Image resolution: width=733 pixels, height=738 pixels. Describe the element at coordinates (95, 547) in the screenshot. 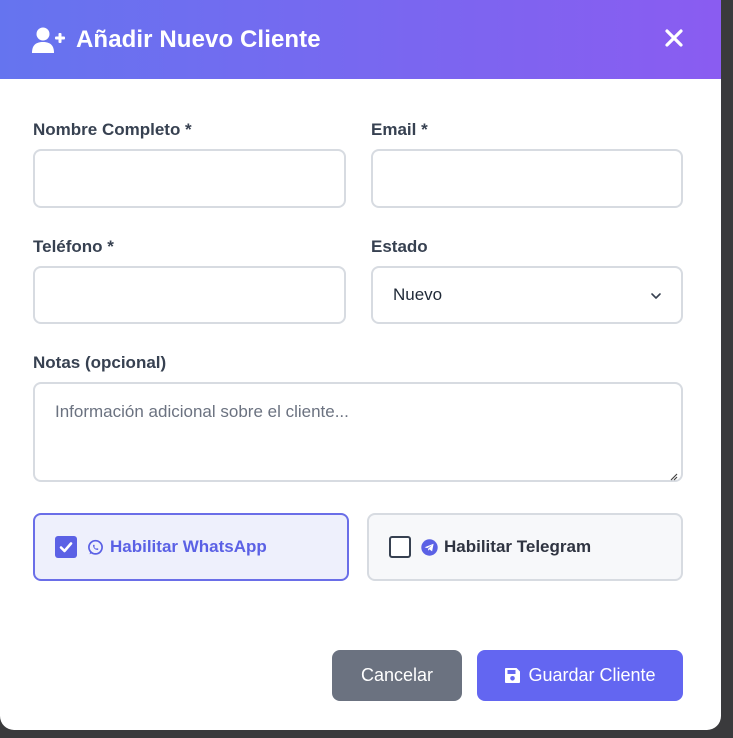

I see `whatsapp-icon` at that location.